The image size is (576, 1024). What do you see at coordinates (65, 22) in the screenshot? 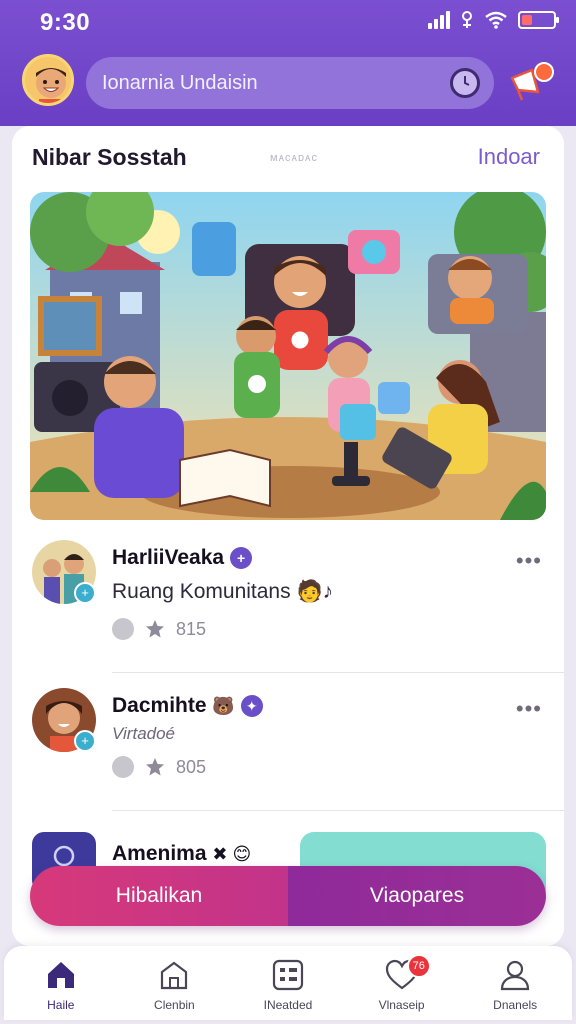
I see `status-time: 9:30` at bounding box center [65, 22].